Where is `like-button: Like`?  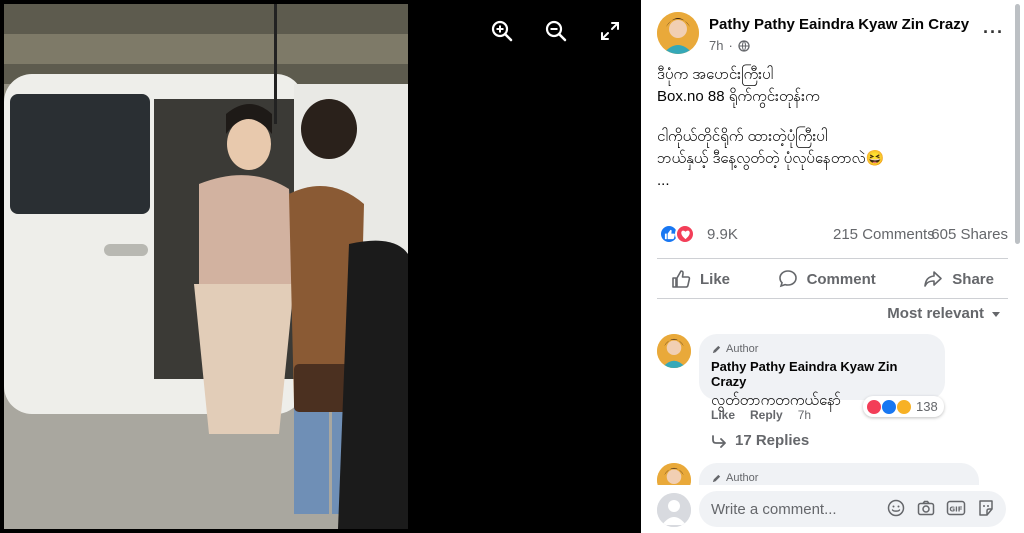 like-button: Like is located at coordinates (700, 279).